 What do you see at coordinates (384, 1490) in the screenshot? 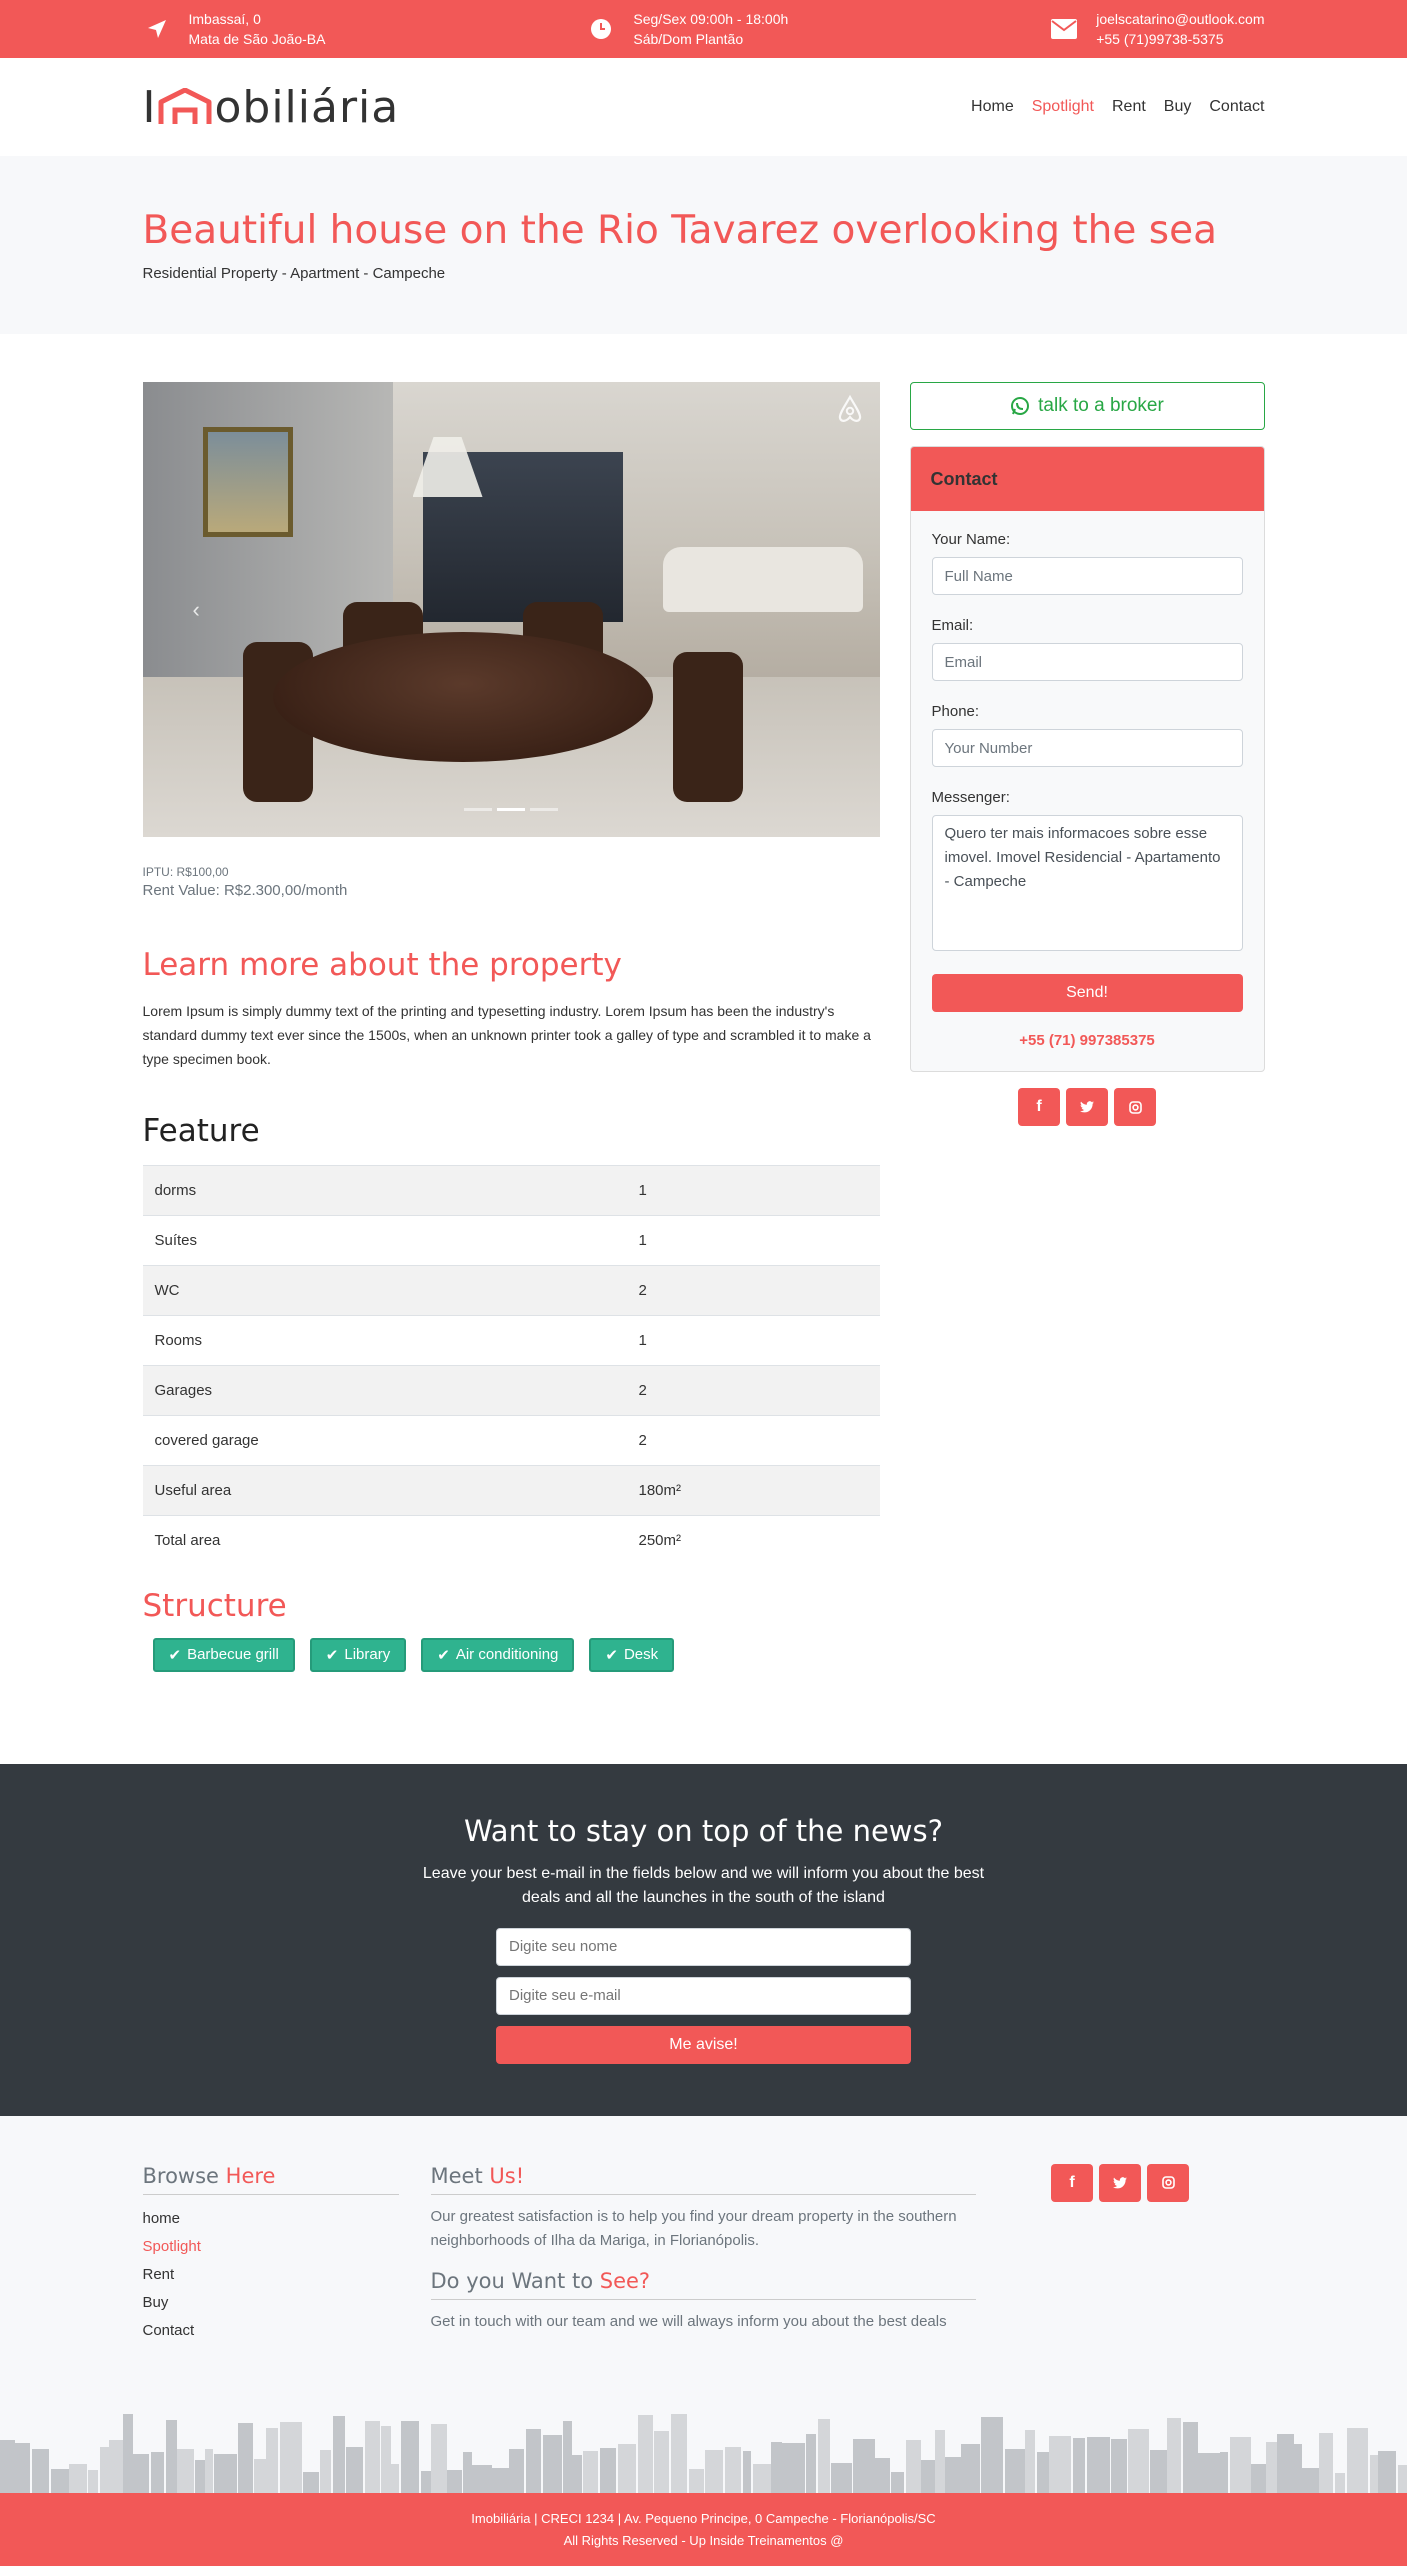
I see `feature-name: Useful area` at bounding box center [384, 1490].